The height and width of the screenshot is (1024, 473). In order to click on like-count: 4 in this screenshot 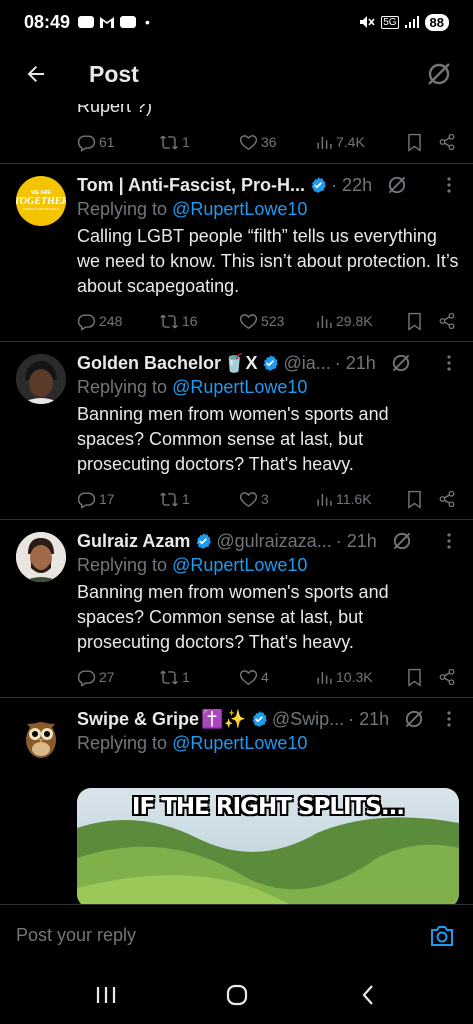, I will do `click(265, 677)`.